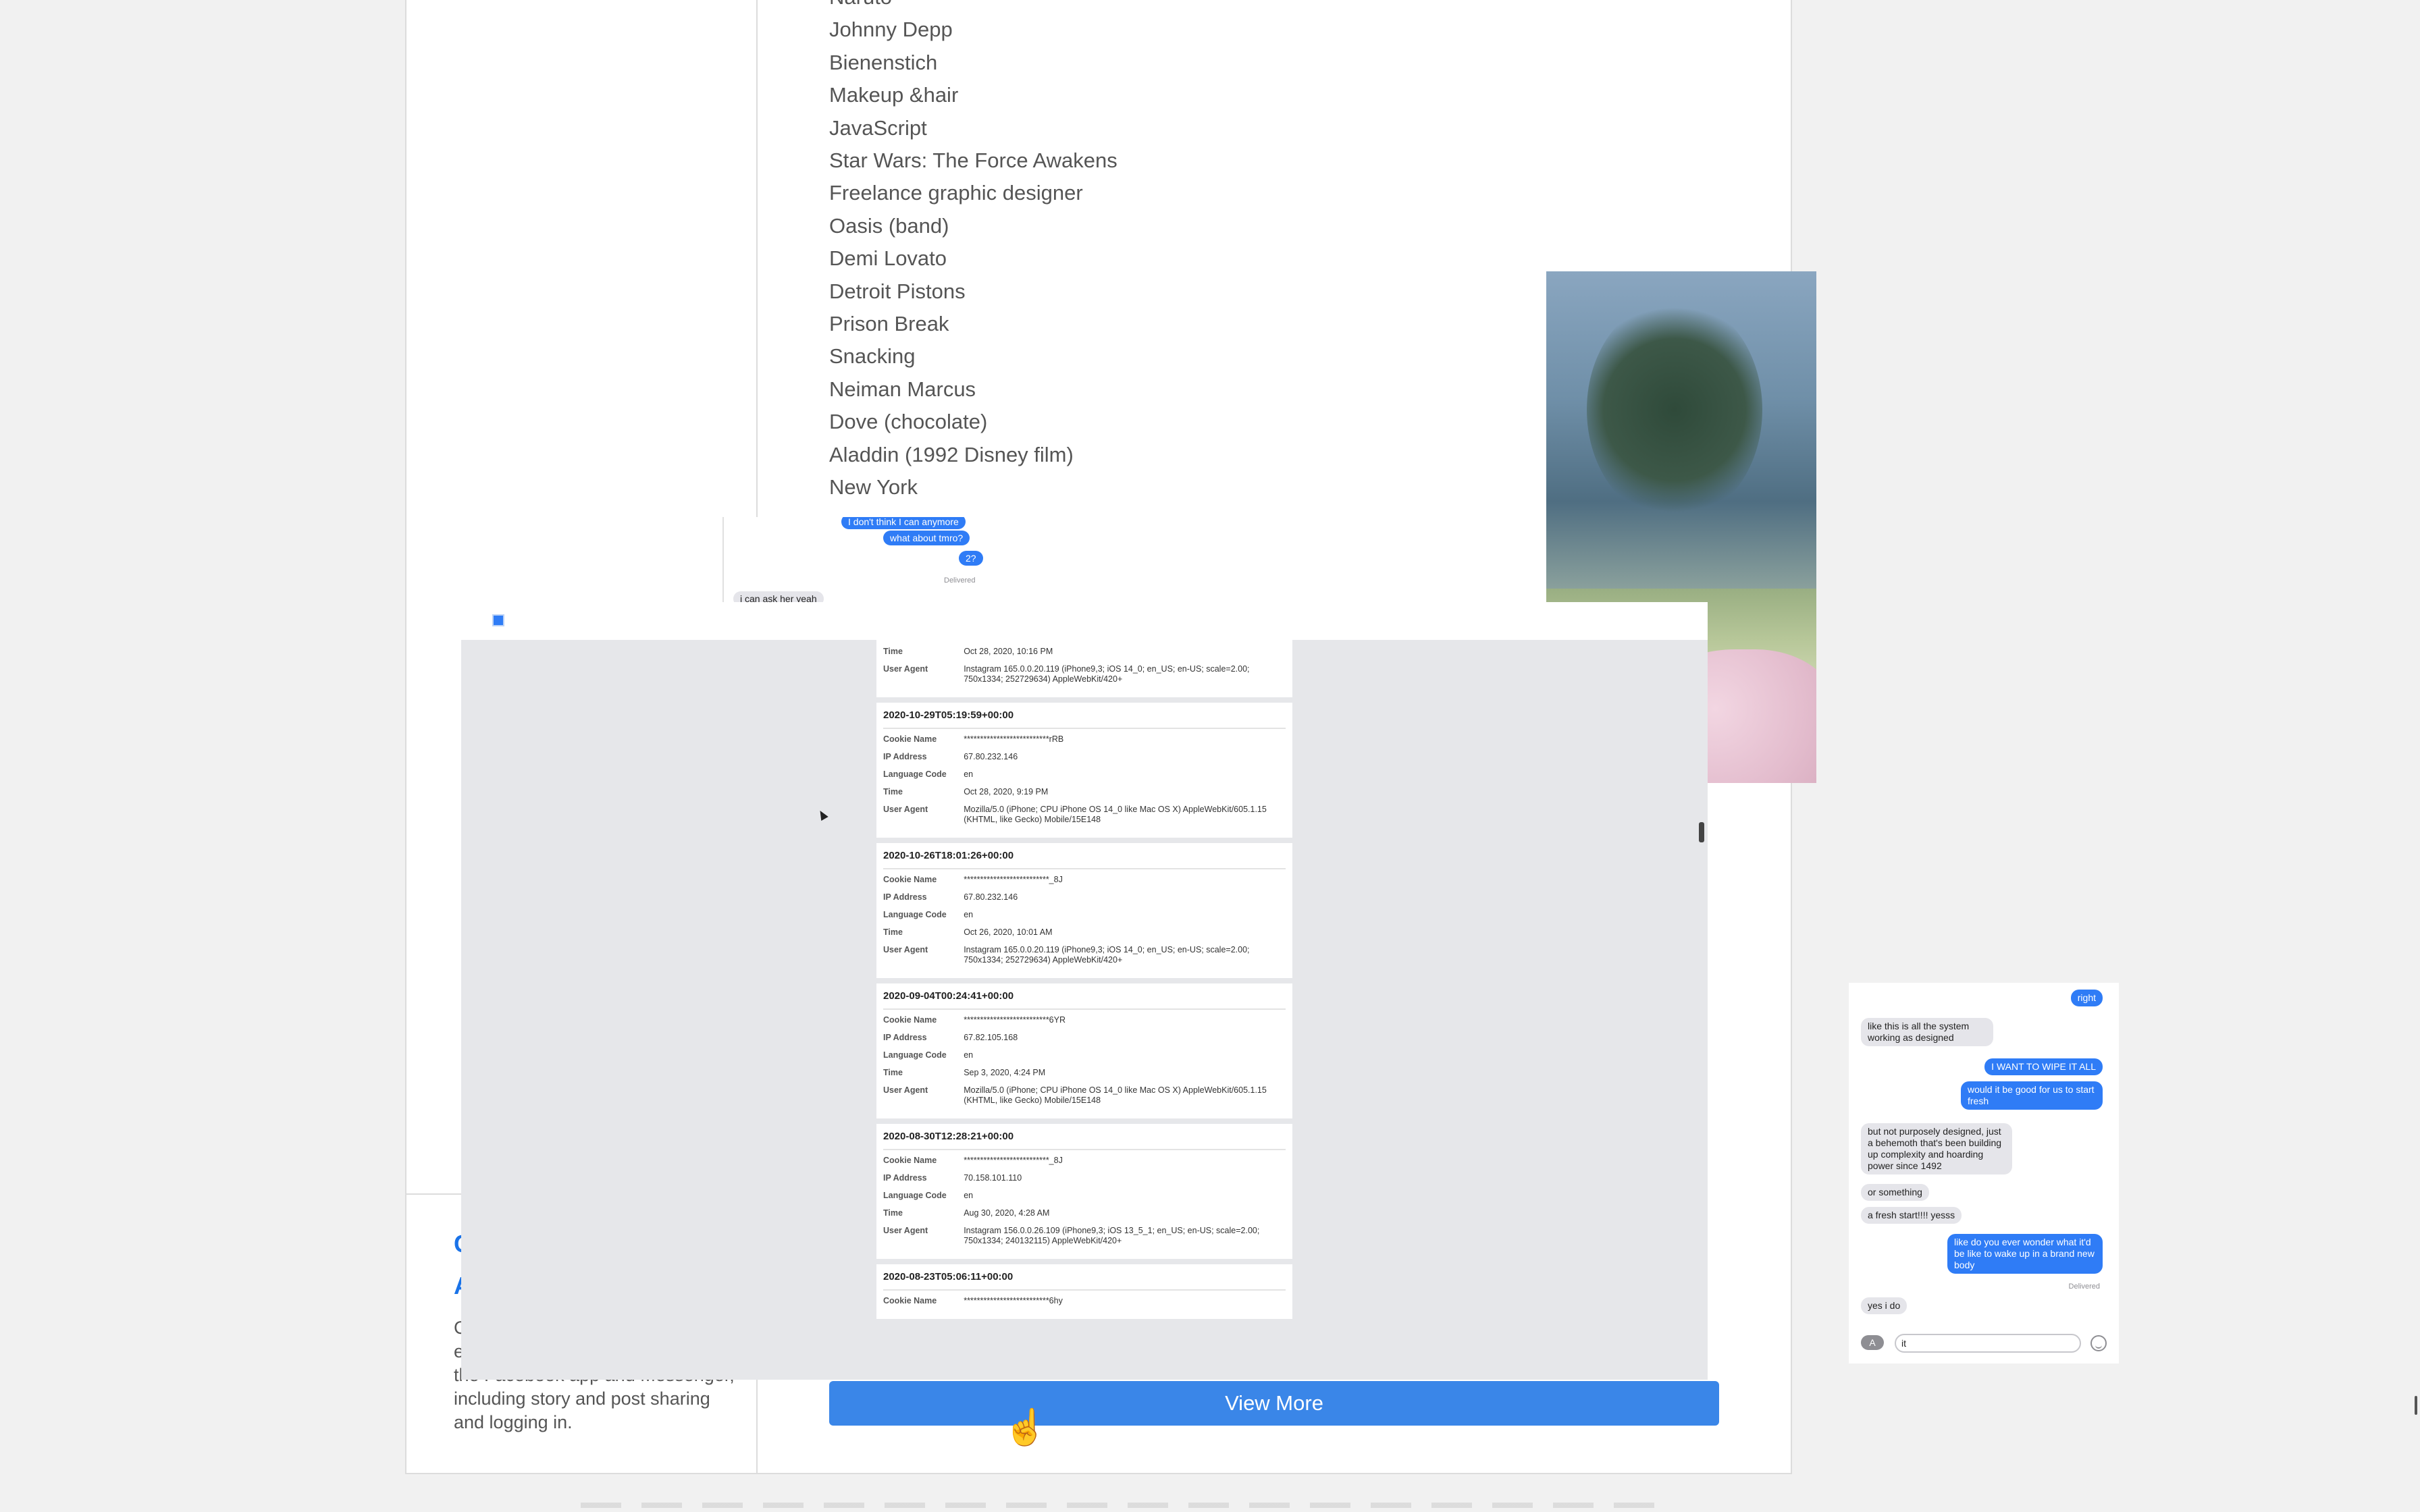  I want to click on field-value: Sep 3, 2020, 4:24 PM, so click(1005, 1072).